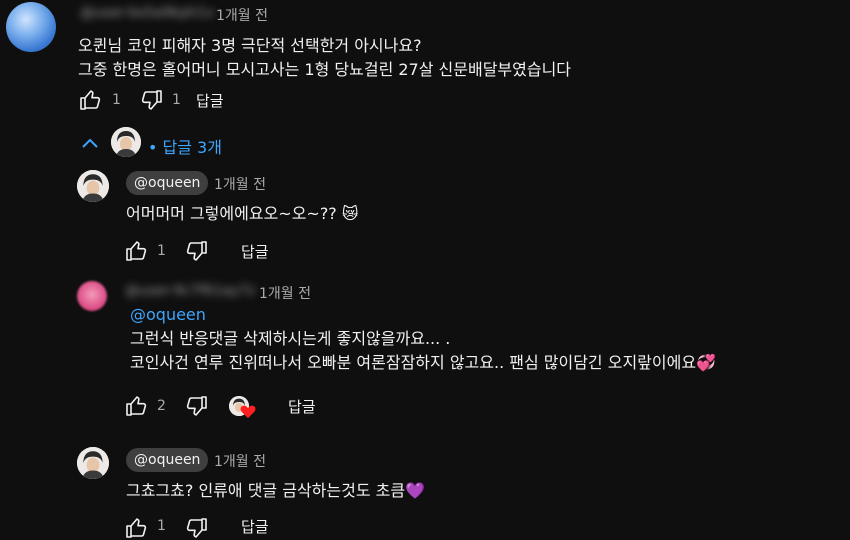 The width and height of the screenshot is (850, 540). I want to click on author-name: @user-9c7f61ay7z, so click(190, 291).